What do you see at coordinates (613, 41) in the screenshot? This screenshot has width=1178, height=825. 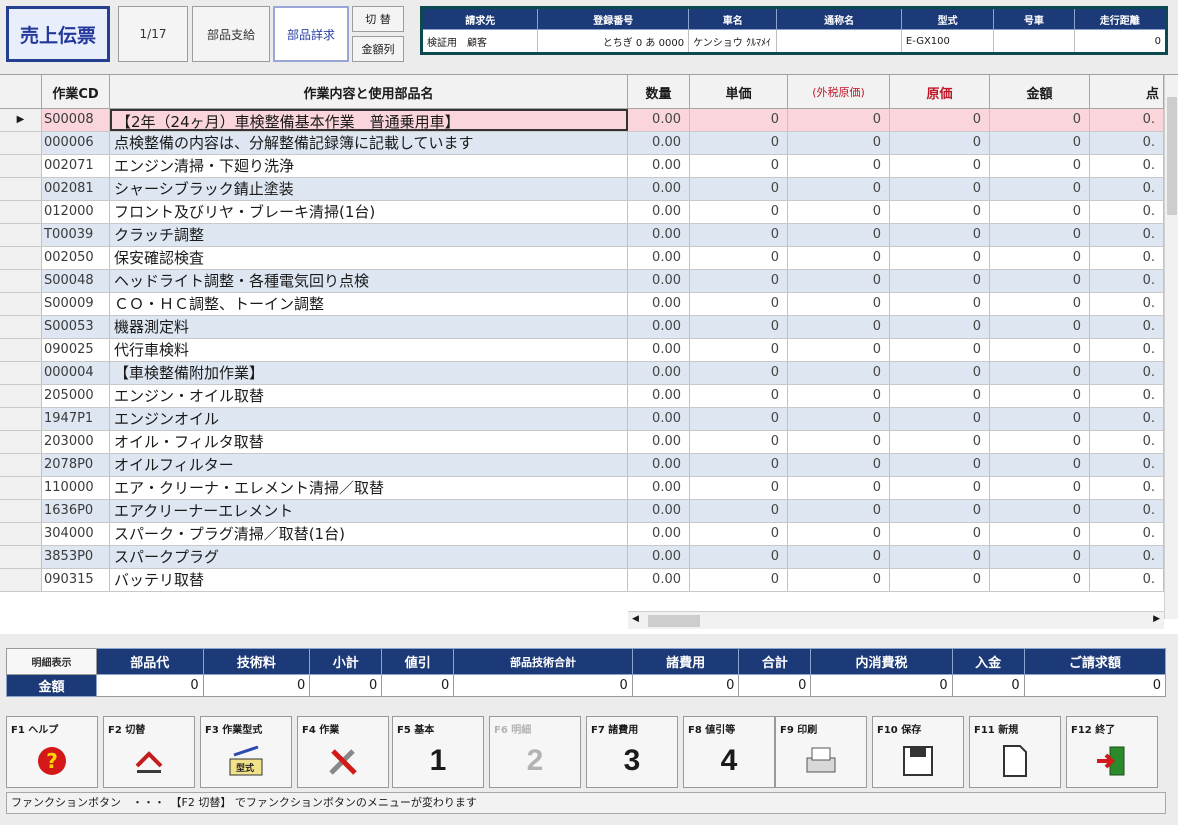 I see `info-registration-value: とちぎ 0 あ 0000` at bounding box center [613, 41].